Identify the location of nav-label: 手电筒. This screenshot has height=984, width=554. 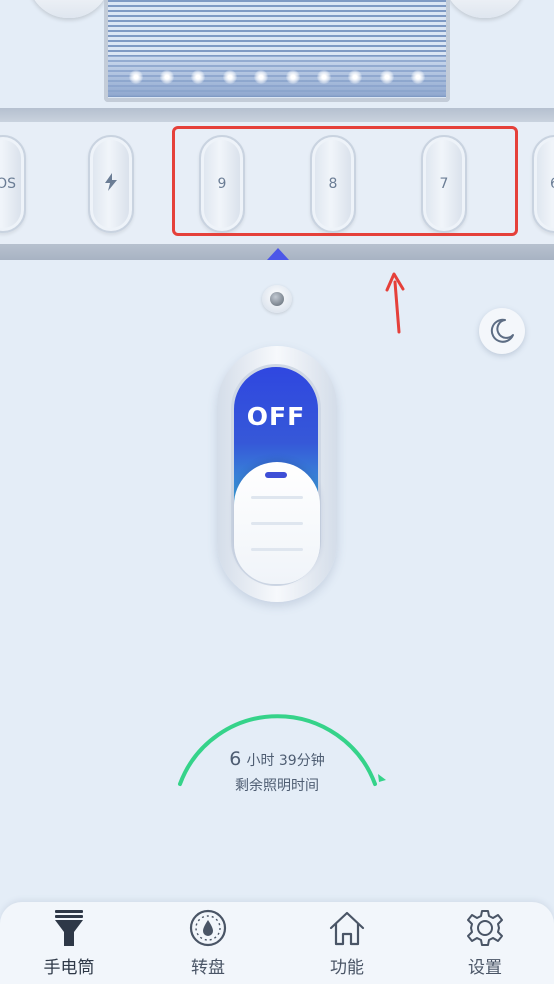
(69, 968).